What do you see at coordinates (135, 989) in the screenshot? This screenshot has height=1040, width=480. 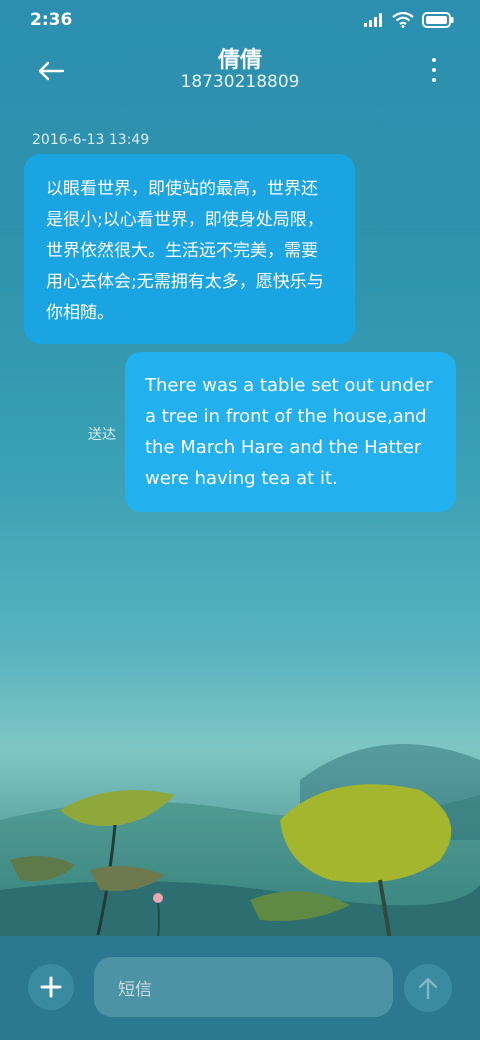 I see `message-input-placeholder: 短信` at bounding box center [135, 989].